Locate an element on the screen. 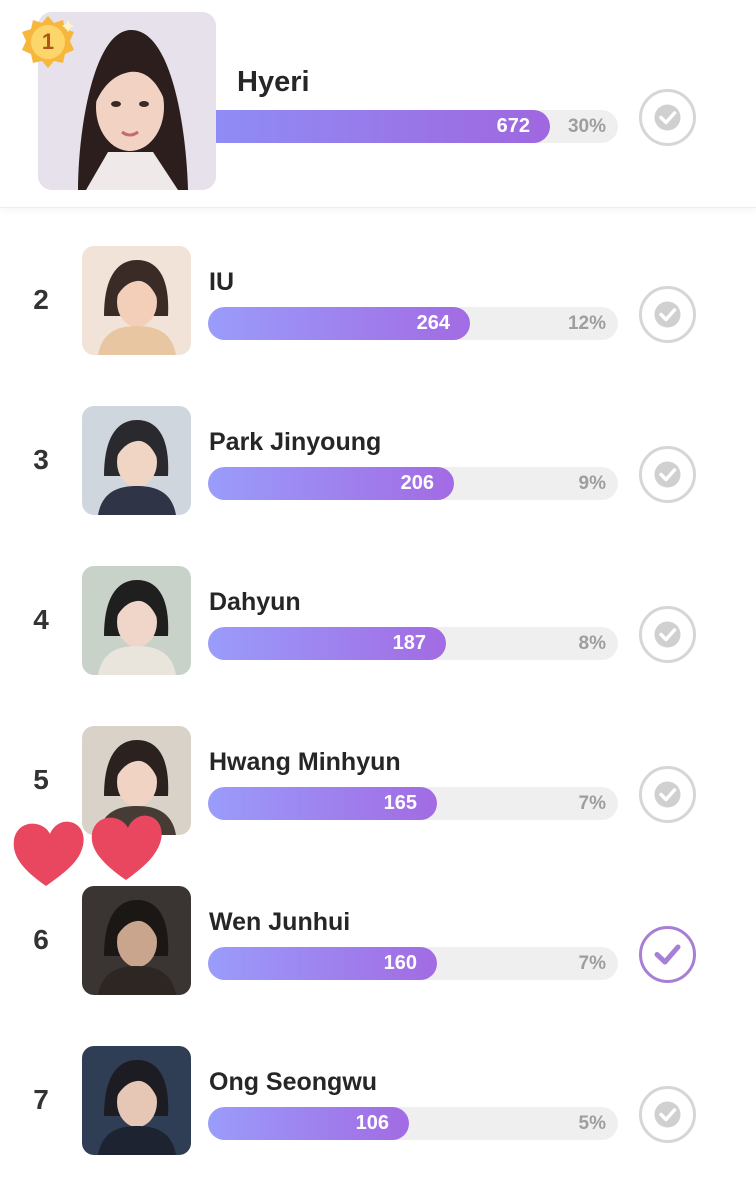 Image resolution: width=756 pixels, height=1200 pixels. vote-count: 206 is located at coordinates (417, 483).